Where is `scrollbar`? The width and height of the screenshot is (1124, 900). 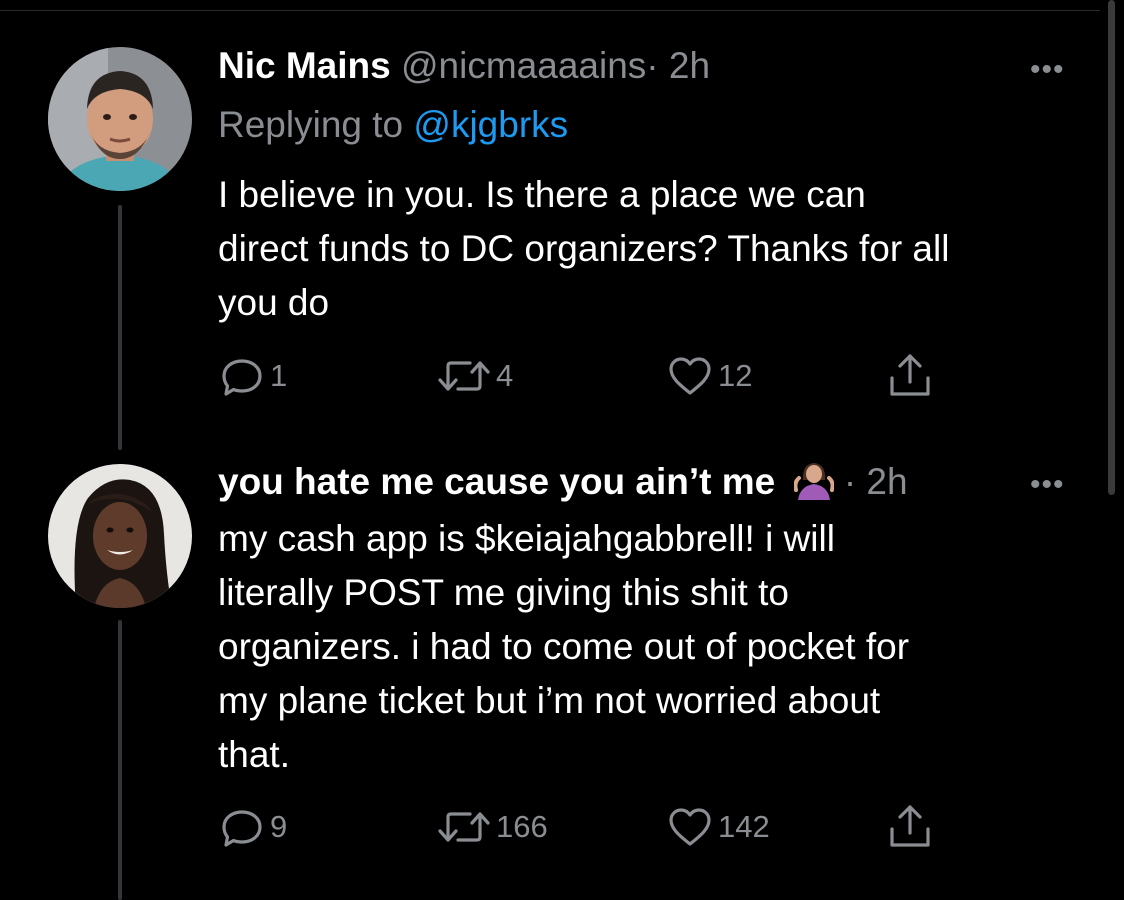 scrollbar is located at coordinates (1111, 247).